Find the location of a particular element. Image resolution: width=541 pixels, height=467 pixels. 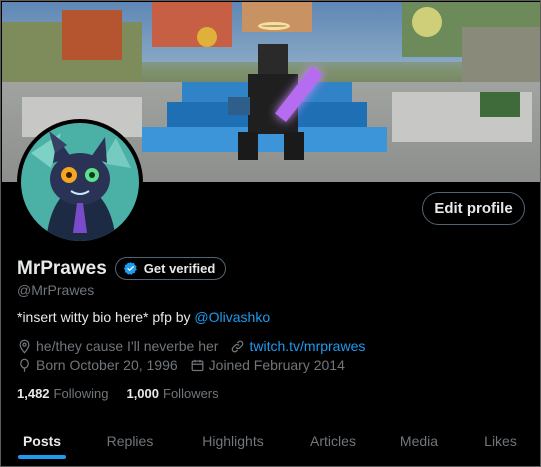

following-count: 1,482 is located at coordinates (33, 393).